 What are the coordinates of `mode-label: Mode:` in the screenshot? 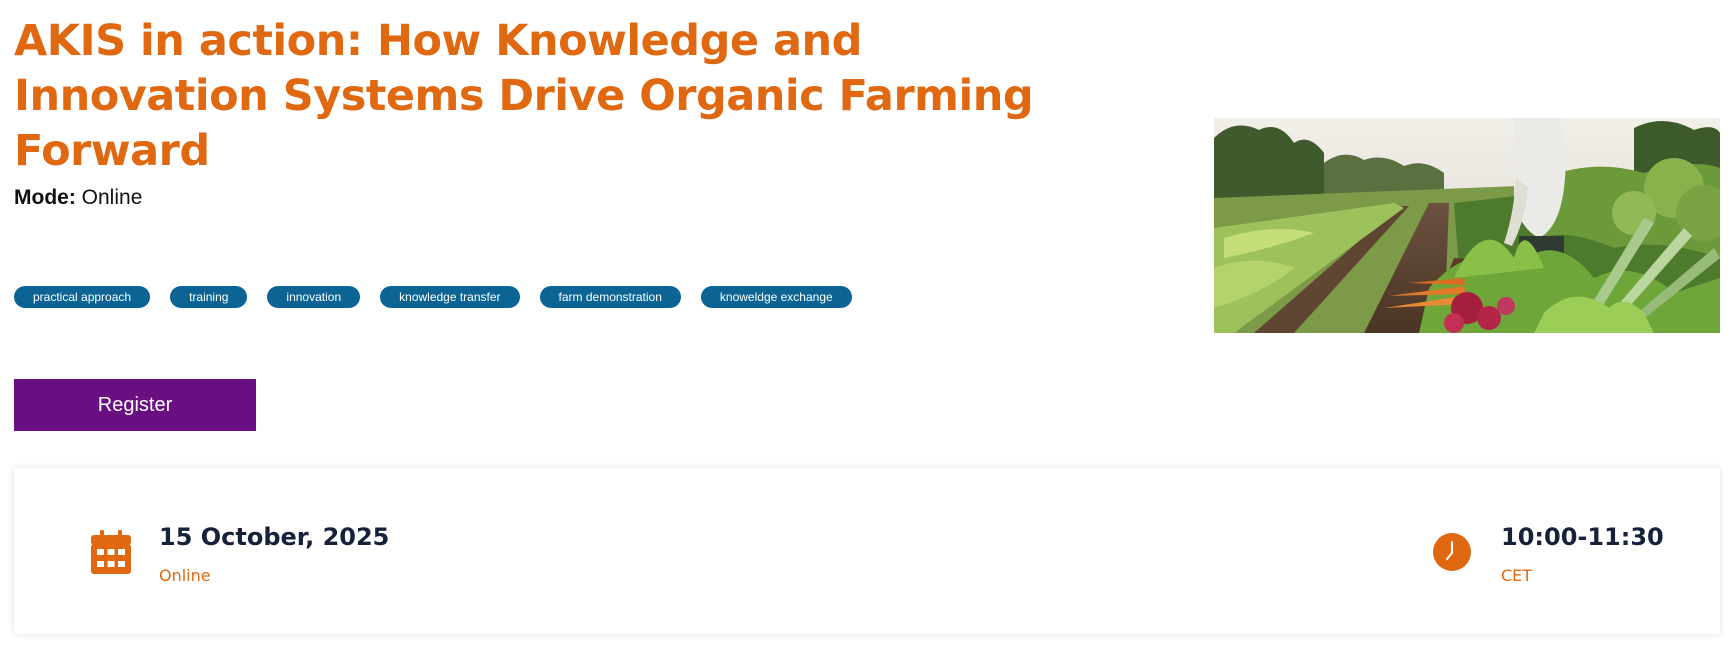 It's located at (45, 197).